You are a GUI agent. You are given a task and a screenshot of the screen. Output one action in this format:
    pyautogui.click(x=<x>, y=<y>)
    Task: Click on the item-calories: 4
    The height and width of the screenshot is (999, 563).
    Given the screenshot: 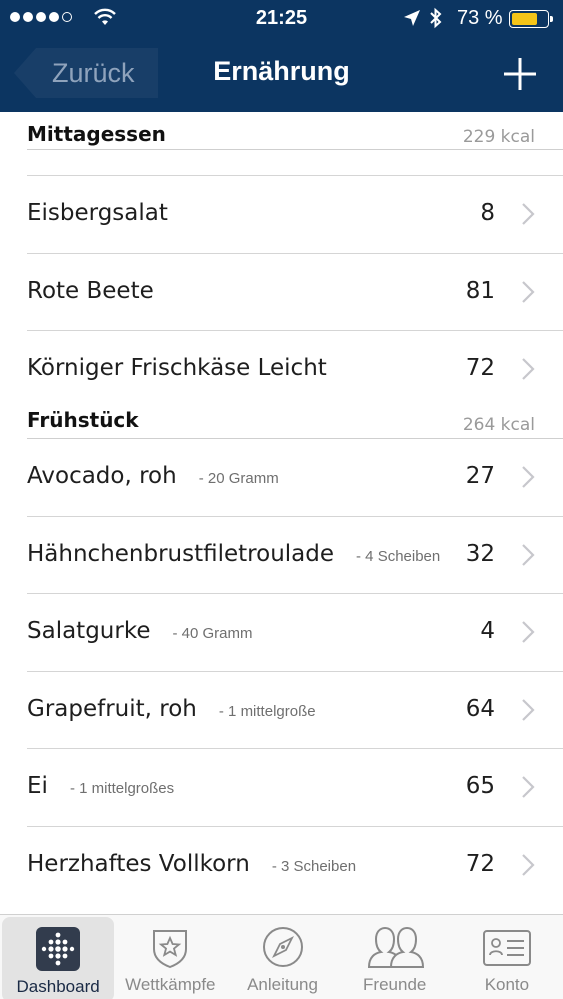 What is the action you would take?
    pyautogui.click(x=487, y=631)
    